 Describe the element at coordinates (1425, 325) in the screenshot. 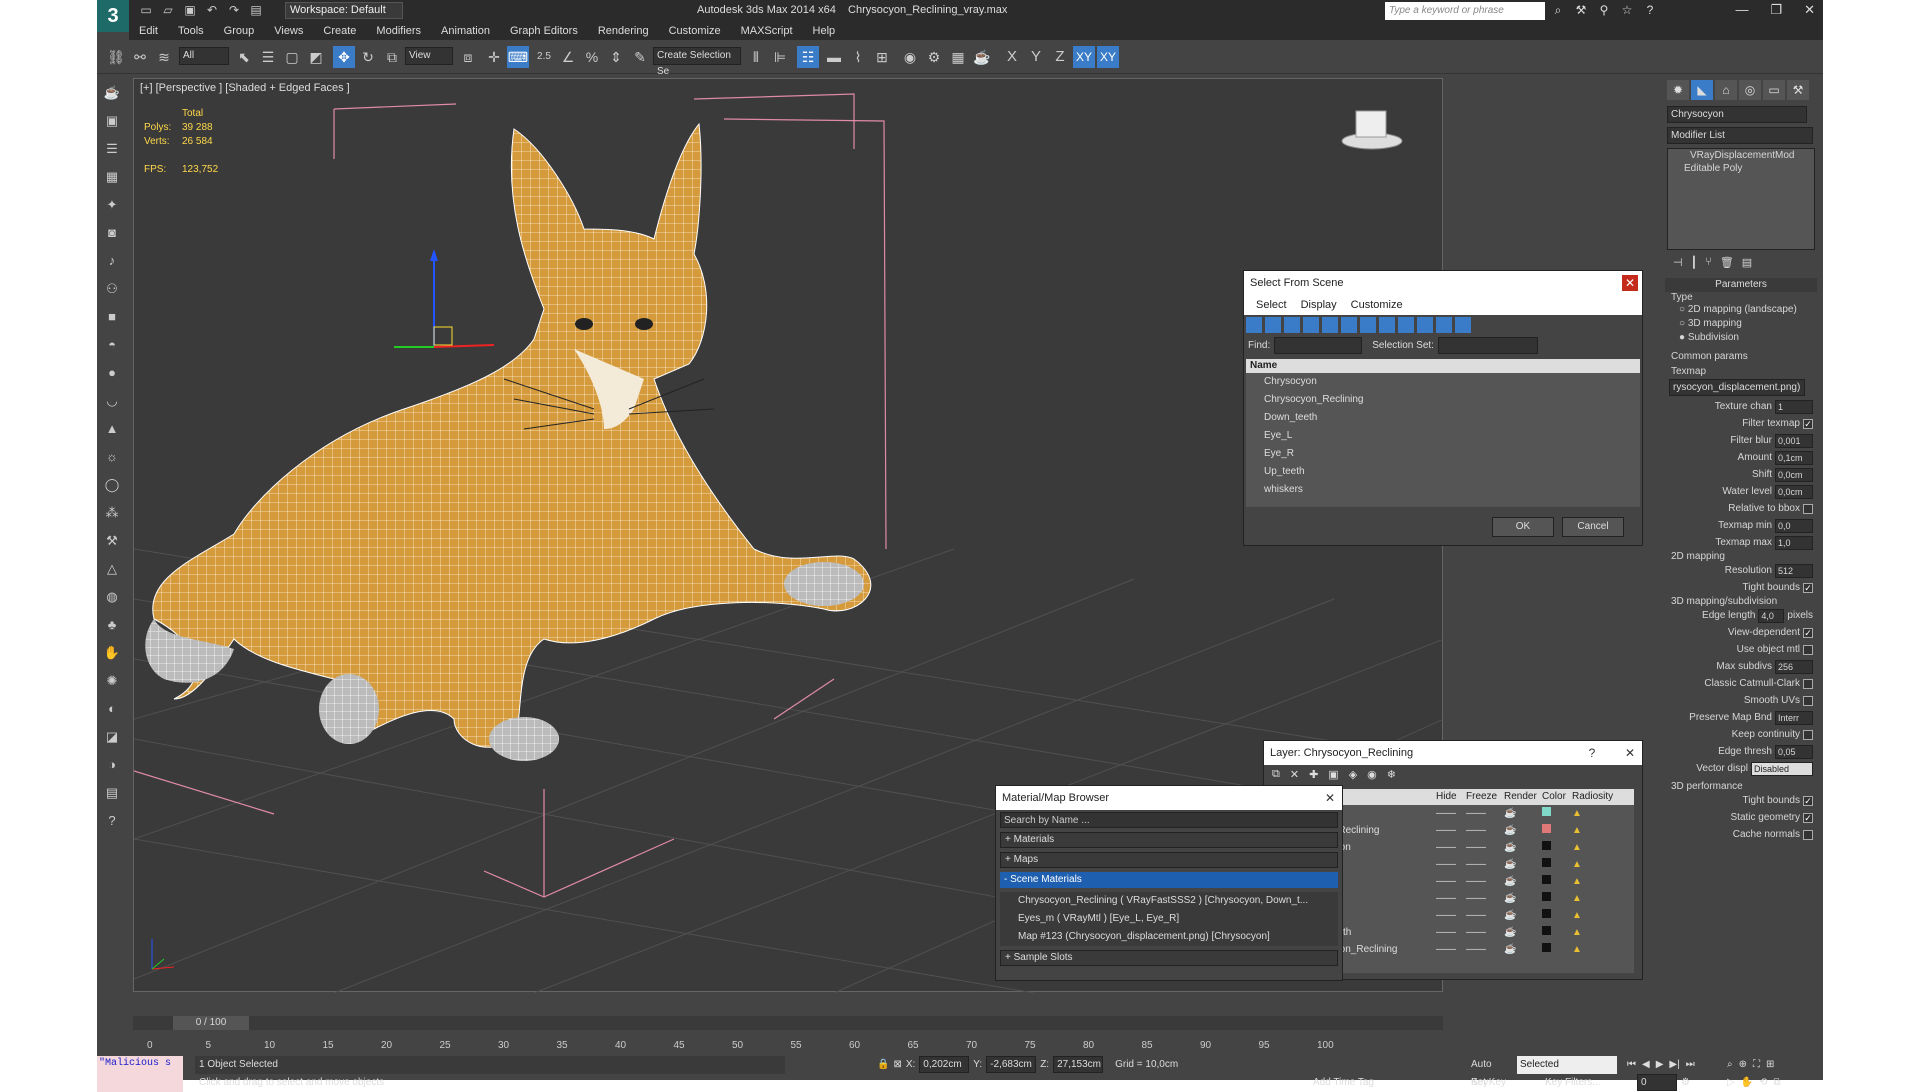

I see `container-filter-icon` at that location.